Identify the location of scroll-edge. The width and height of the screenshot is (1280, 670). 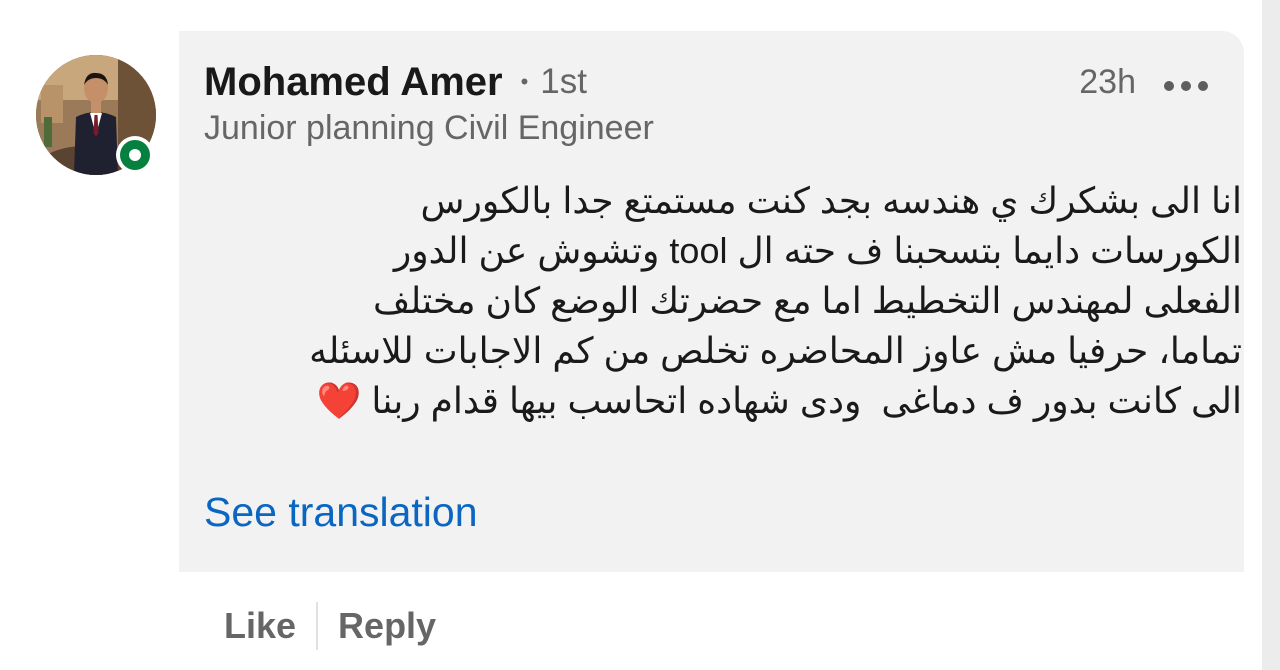
(1271, 335).